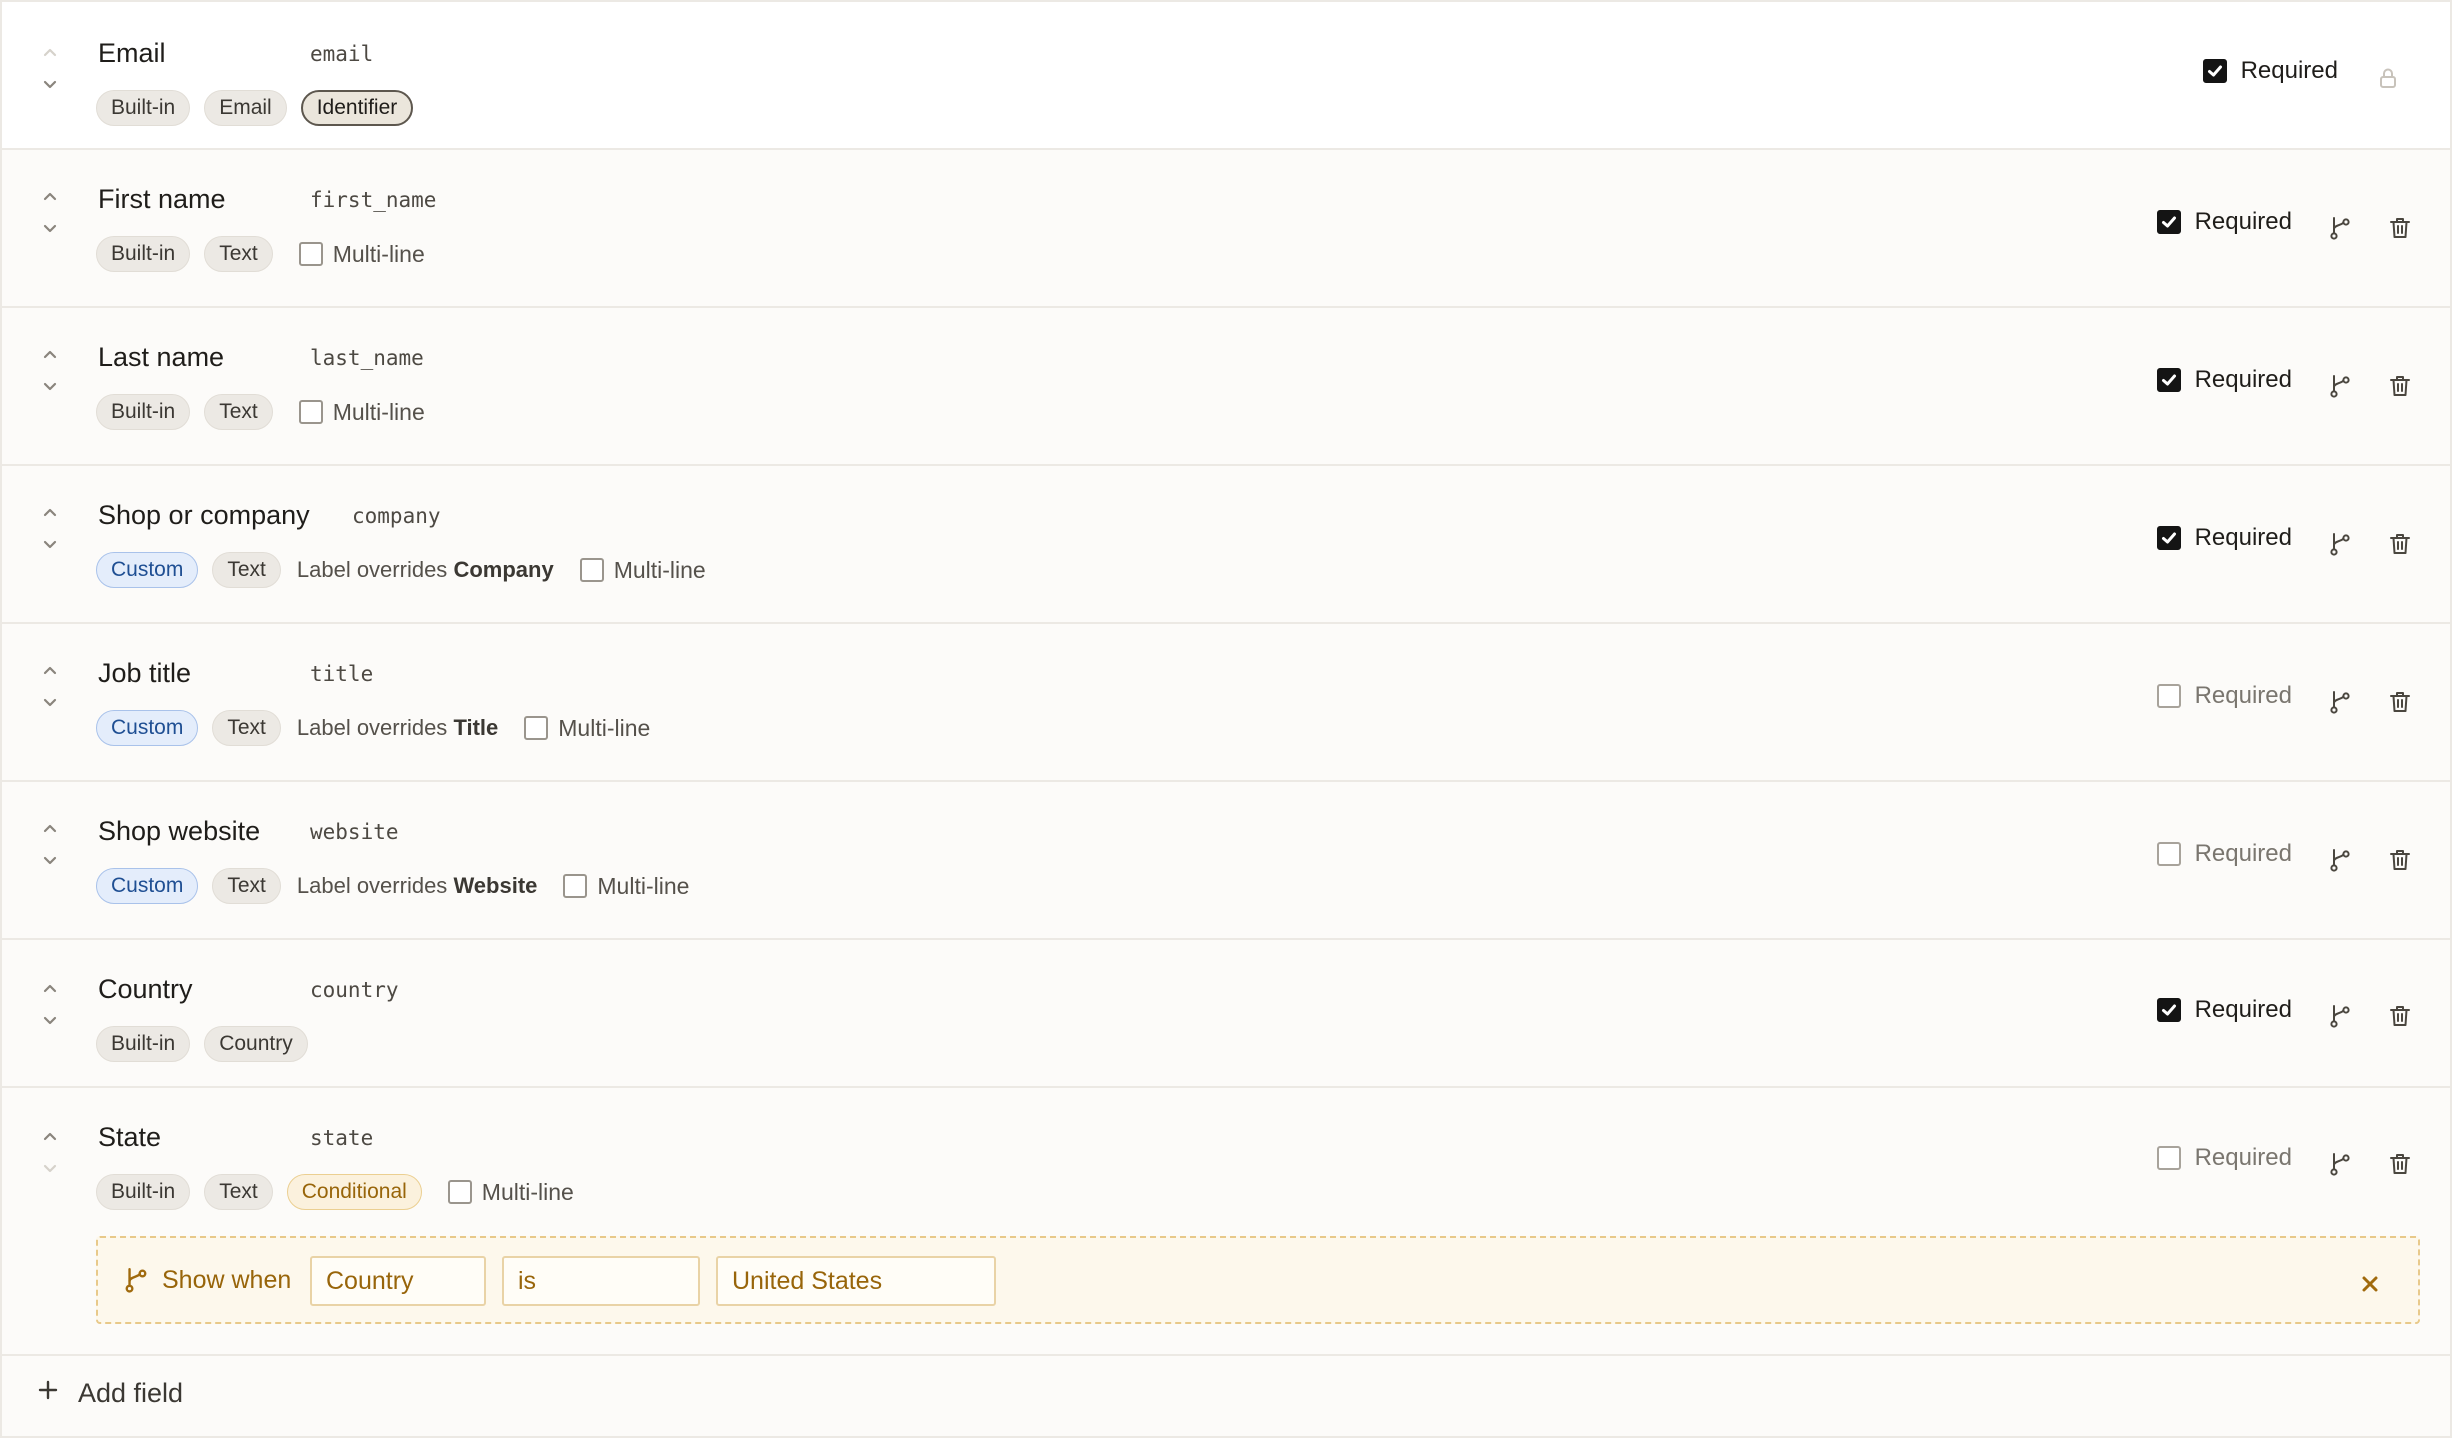 This screenshot has width=2452, height=1438. Describe the element at coordinates (260, 254) in the screenshot. I see `field-meta: Built-in Text Multi-line` at that location.